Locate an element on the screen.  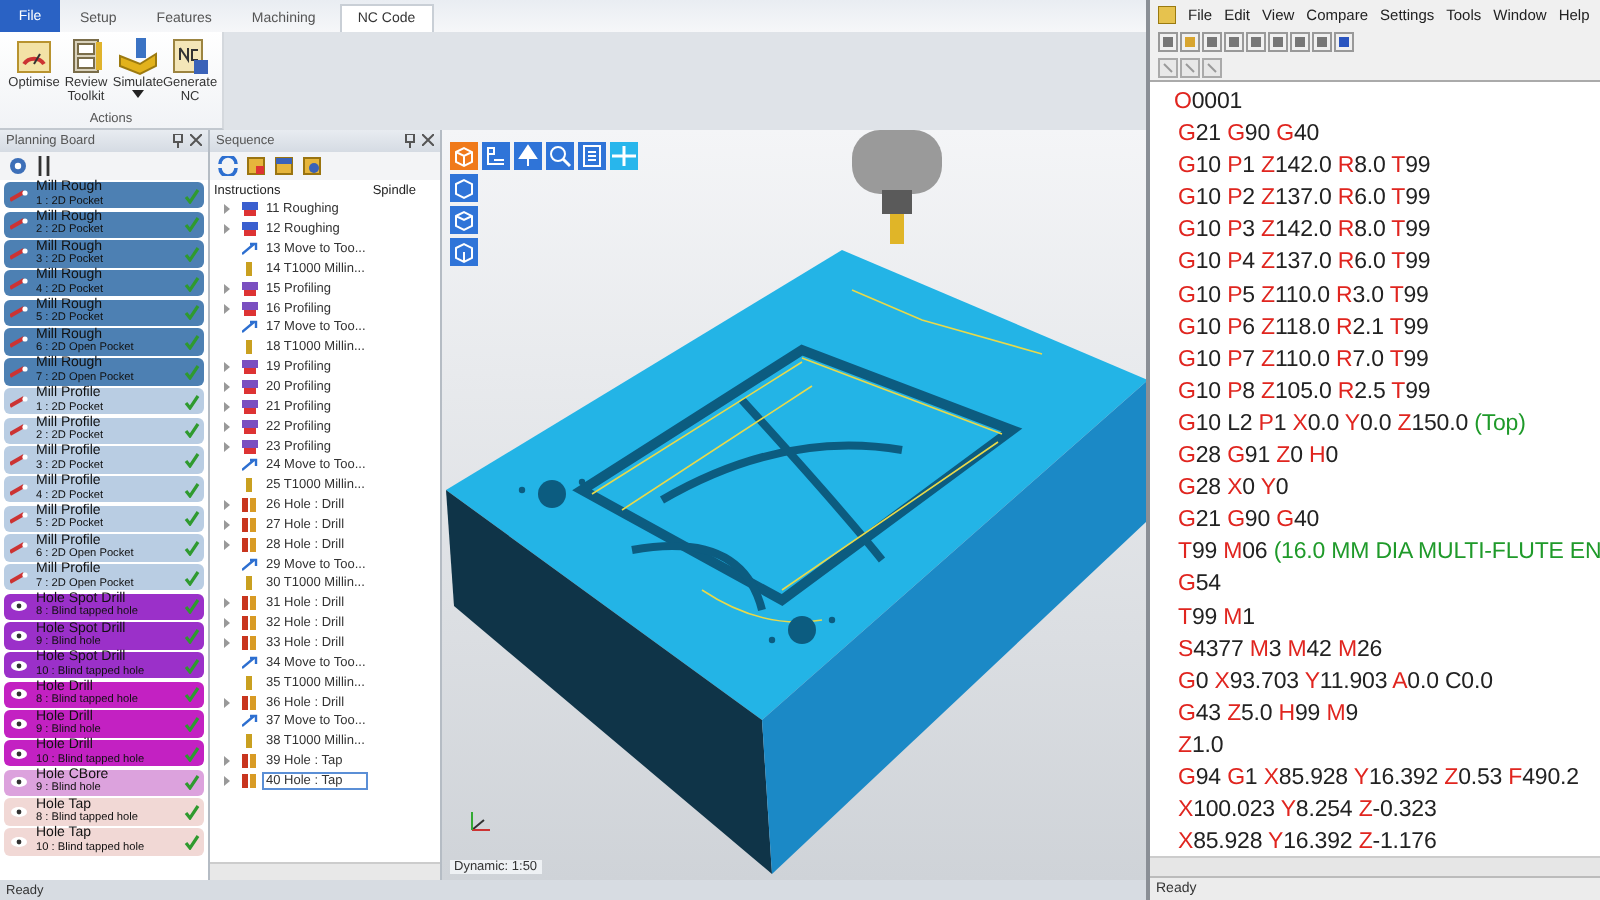
spindle-drawing is located at coordinates (897, 187).